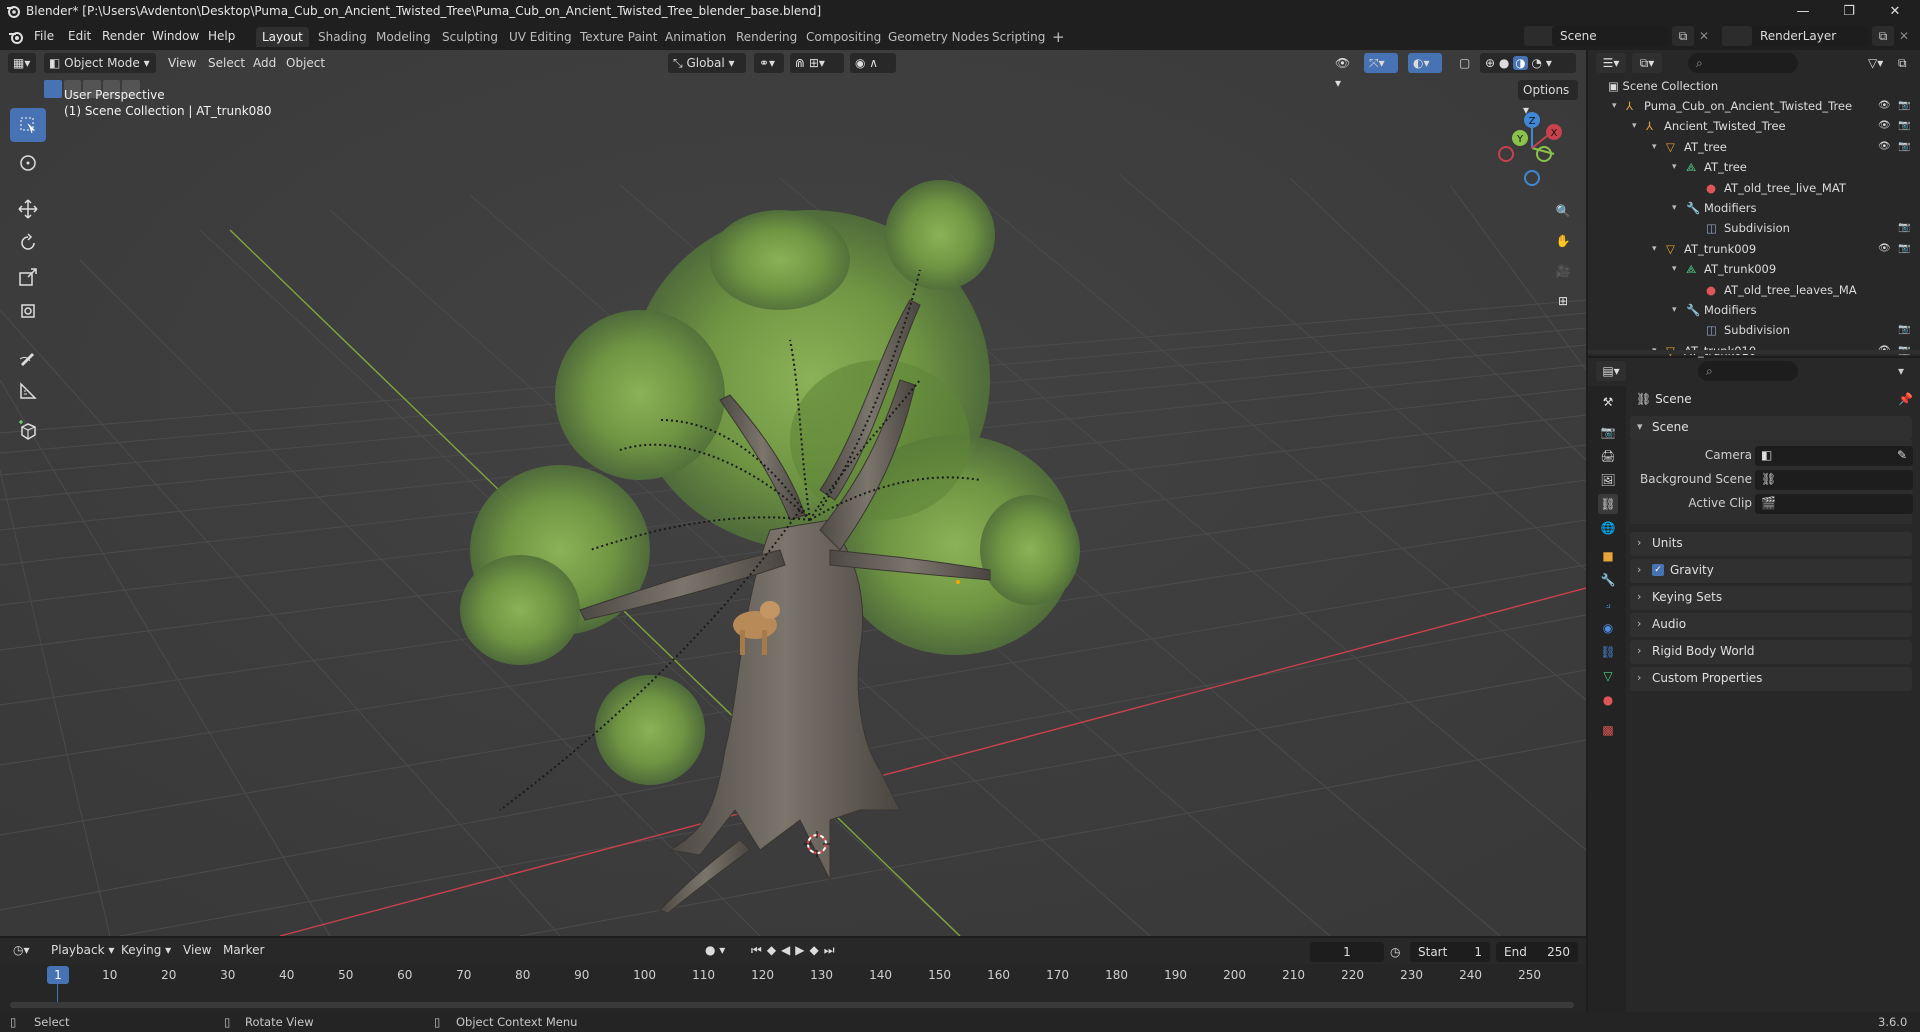 This screenshot has width=1920, height=1032. I want to click on menu-file: File, so click(44, 36).